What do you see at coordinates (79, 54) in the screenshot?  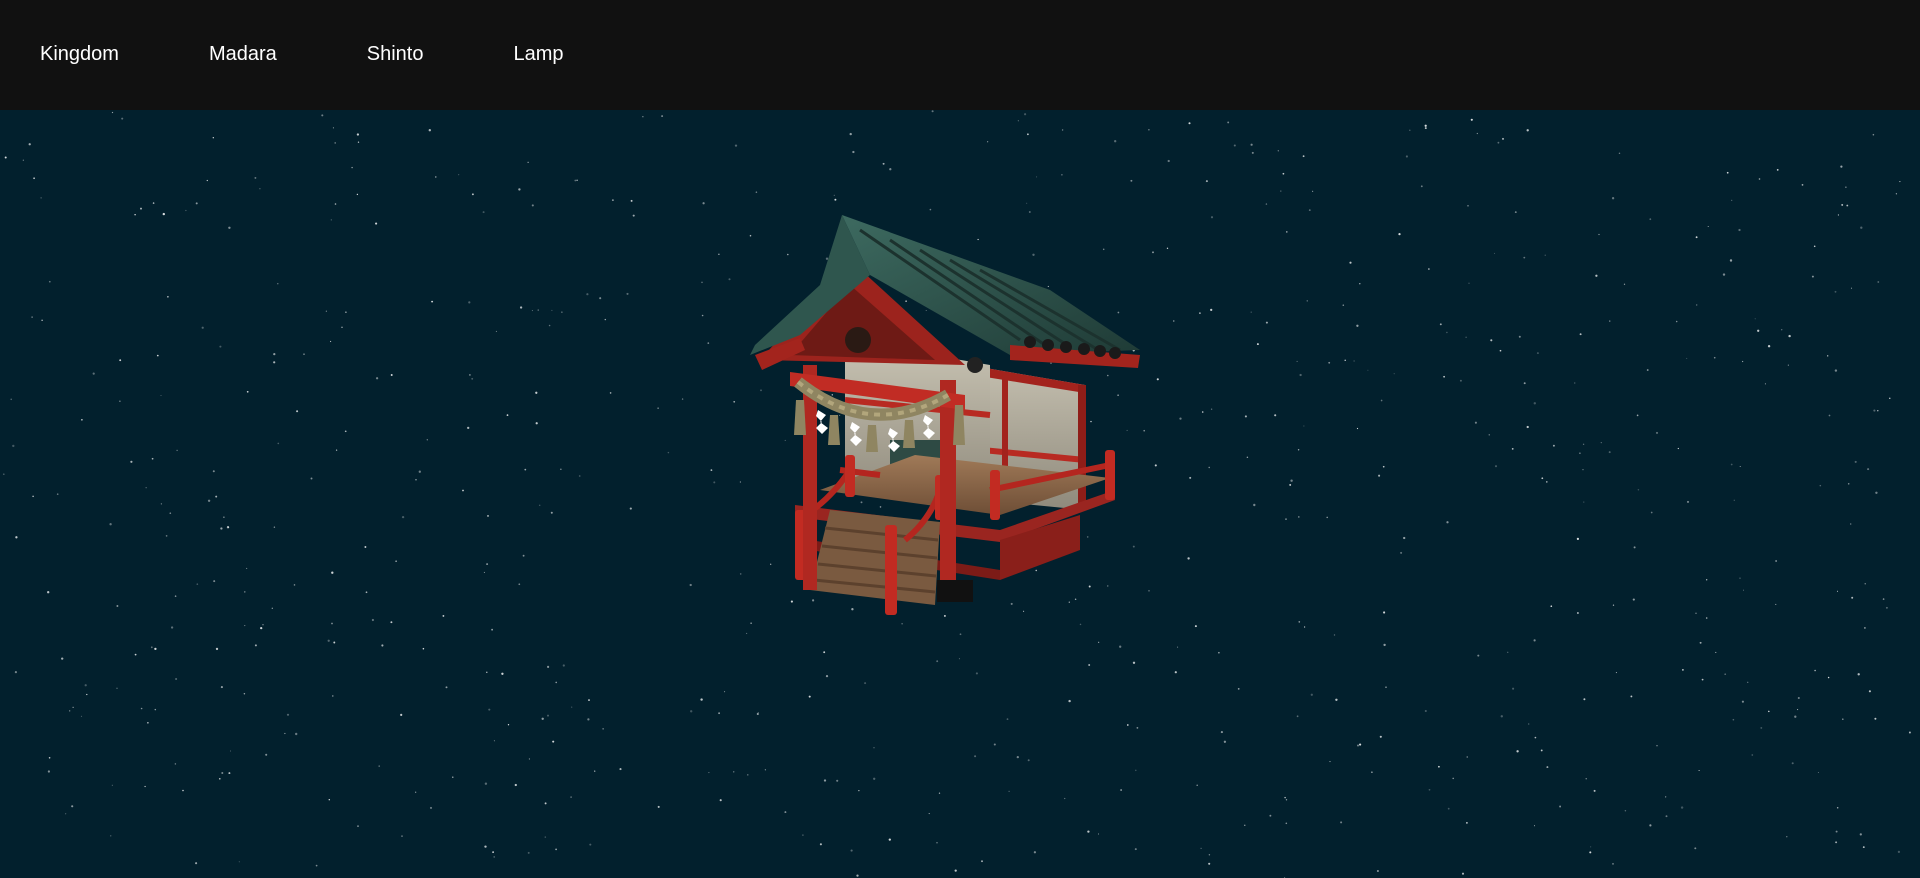 I see `nav-item-kingdom: Kingdom` at bounding box center [79, 54].